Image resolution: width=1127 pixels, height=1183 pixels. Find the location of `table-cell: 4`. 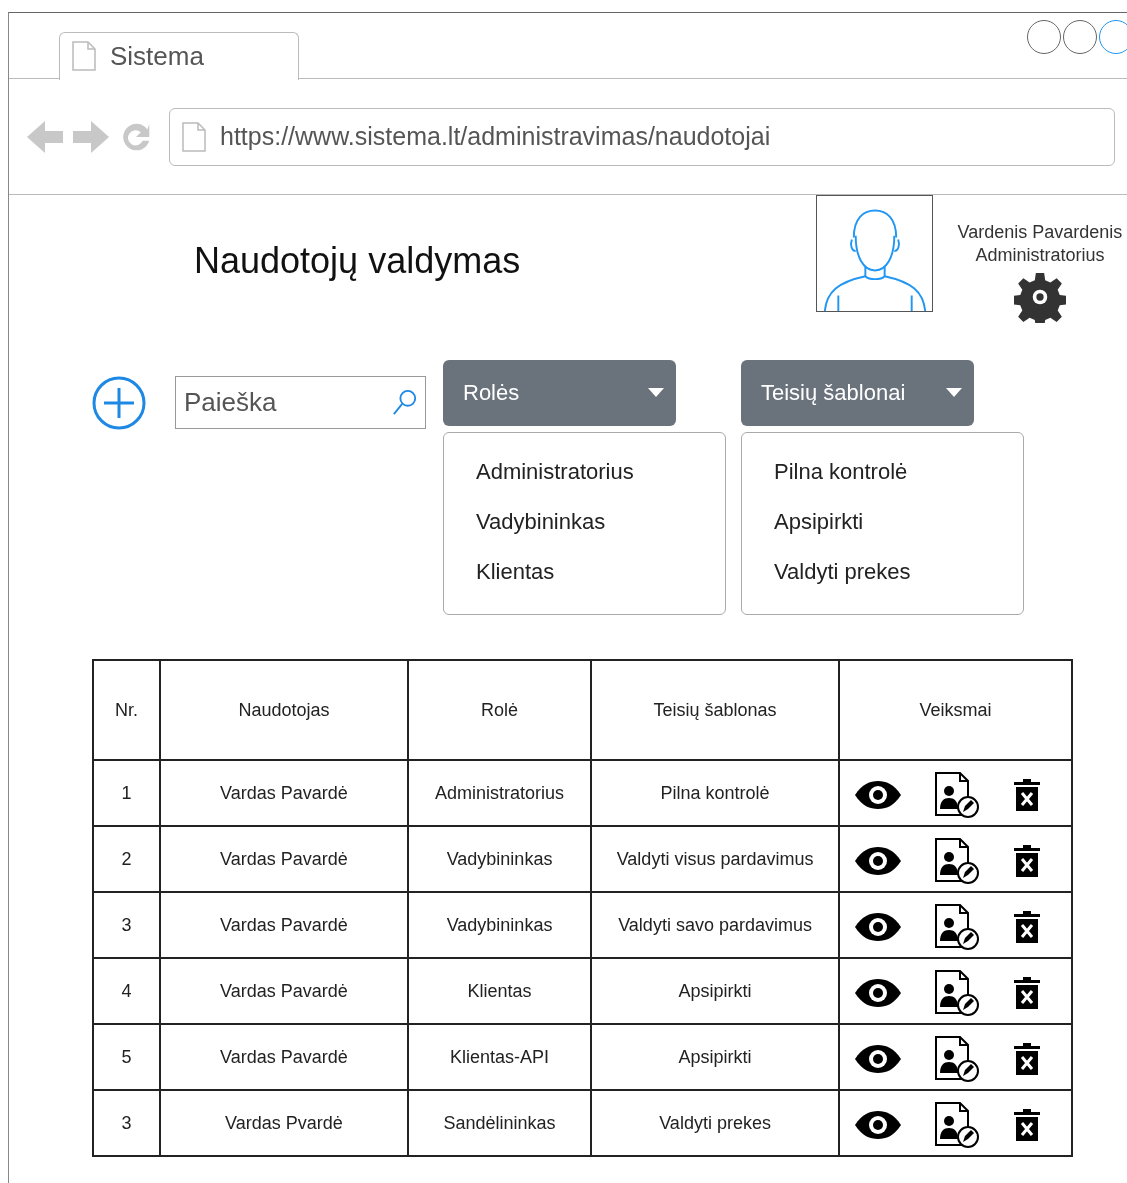

table-cell: 4 is located at coordinates (126, 991).